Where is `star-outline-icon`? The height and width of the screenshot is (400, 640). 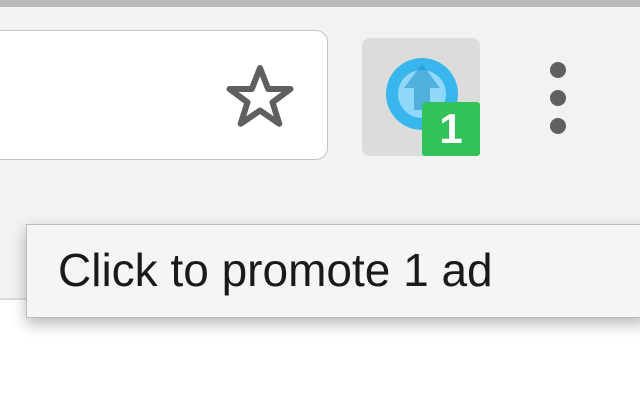 star-outline-icon is located at coordinates (260, 96).